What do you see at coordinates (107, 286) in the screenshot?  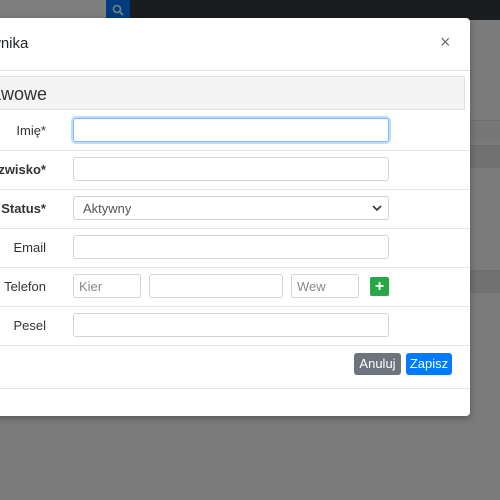 I see `phone-area-input` at bounding box center [107, 286].